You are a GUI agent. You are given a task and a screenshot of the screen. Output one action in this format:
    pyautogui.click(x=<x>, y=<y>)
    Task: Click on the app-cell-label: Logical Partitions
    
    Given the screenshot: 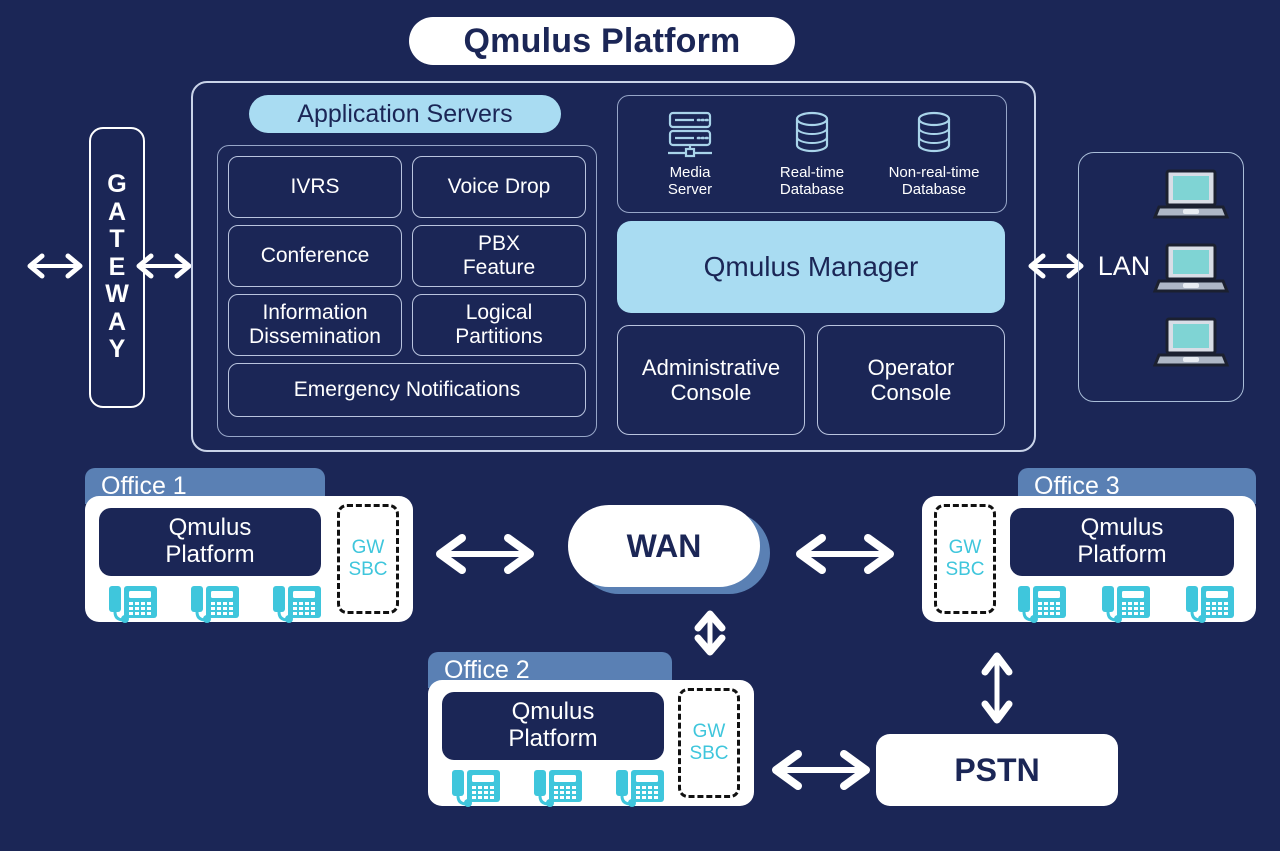 What is the action you would take?
    pyautogui.click(x=499, y=324)
    